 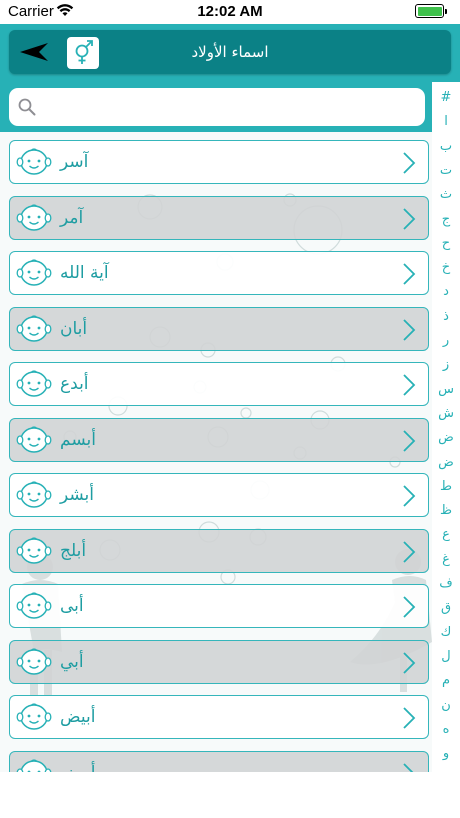 I want to click on name-label: أبسم, so click(x=78, y=439).